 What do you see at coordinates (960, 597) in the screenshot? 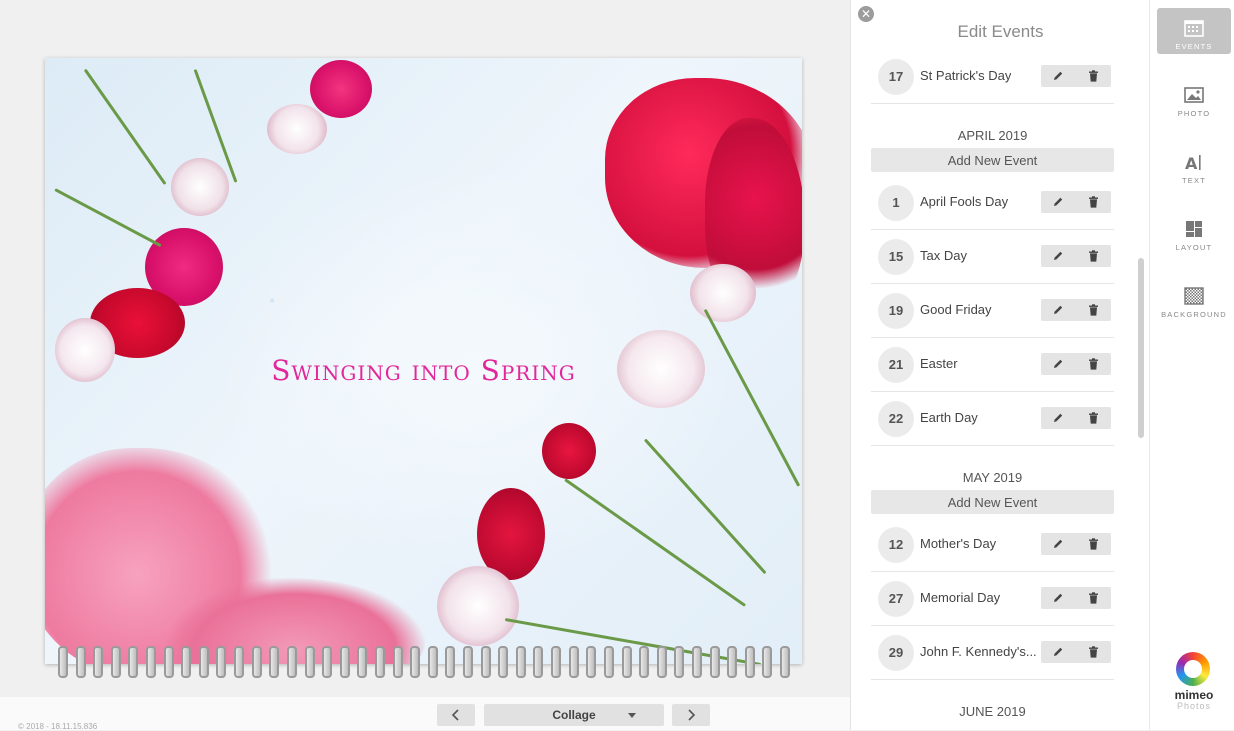
I see `event-name: Memorial Day` at bounding box center [960, 597].